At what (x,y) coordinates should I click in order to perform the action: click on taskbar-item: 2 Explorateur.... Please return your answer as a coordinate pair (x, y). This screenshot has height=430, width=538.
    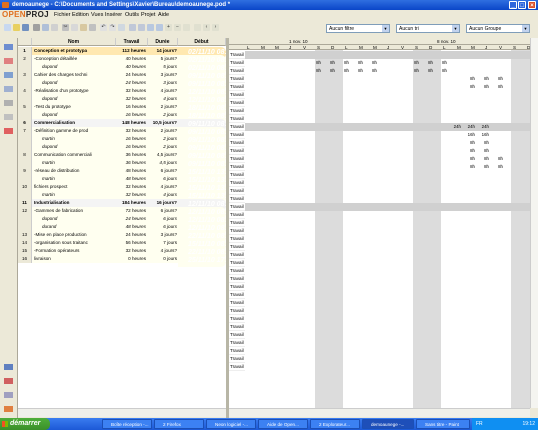
    Looking at the image, I should click on (335, 424).